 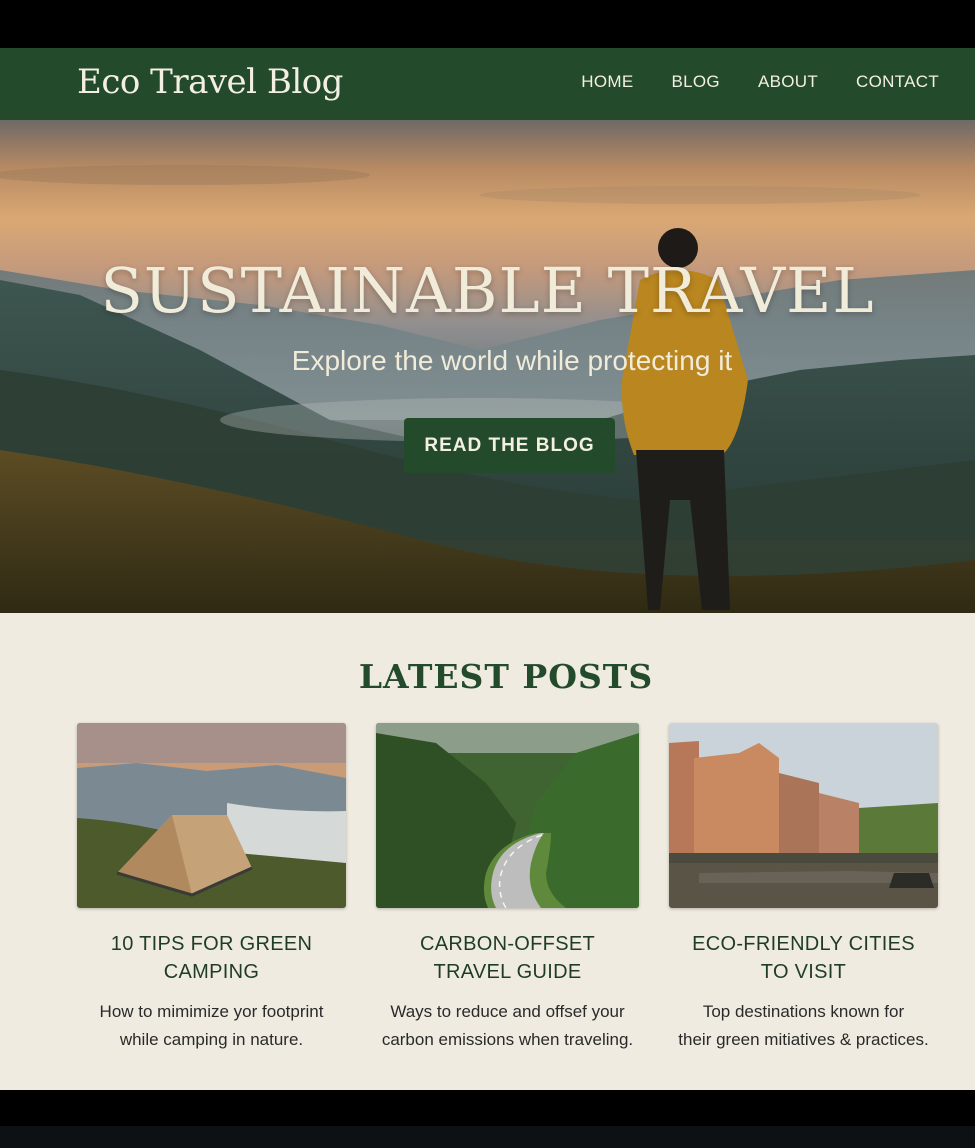 I want to click on camping-tent-image, so click(x=211, y=815).